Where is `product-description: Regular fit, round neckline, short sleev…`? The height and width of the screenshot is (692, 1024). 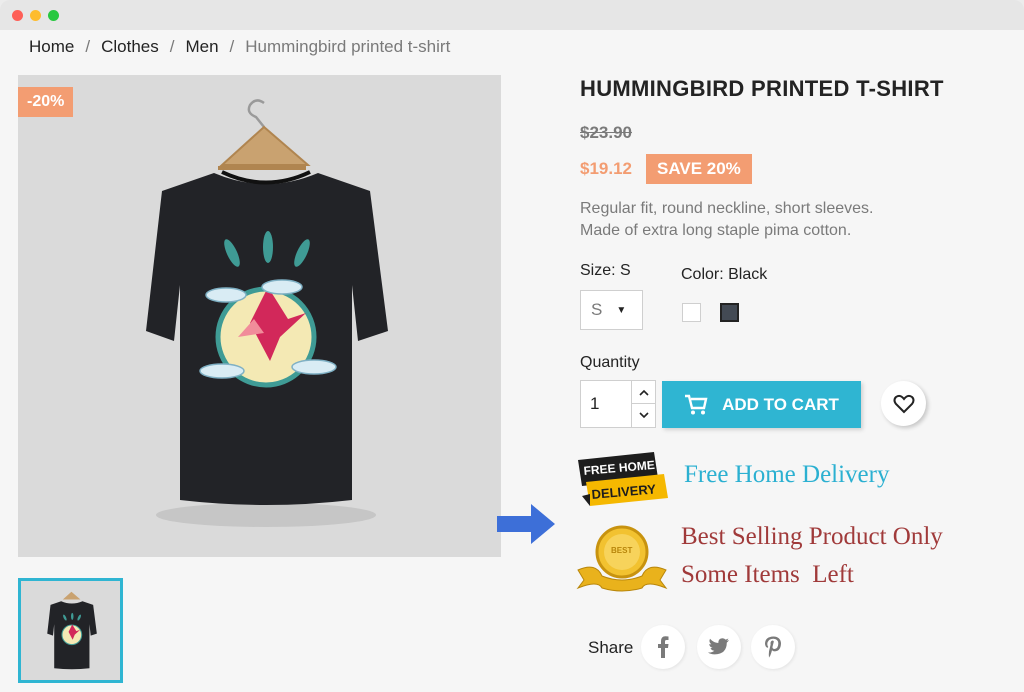
product-description: Regular fit, round neckline, short sleev… is located at coordinates (726, 220).